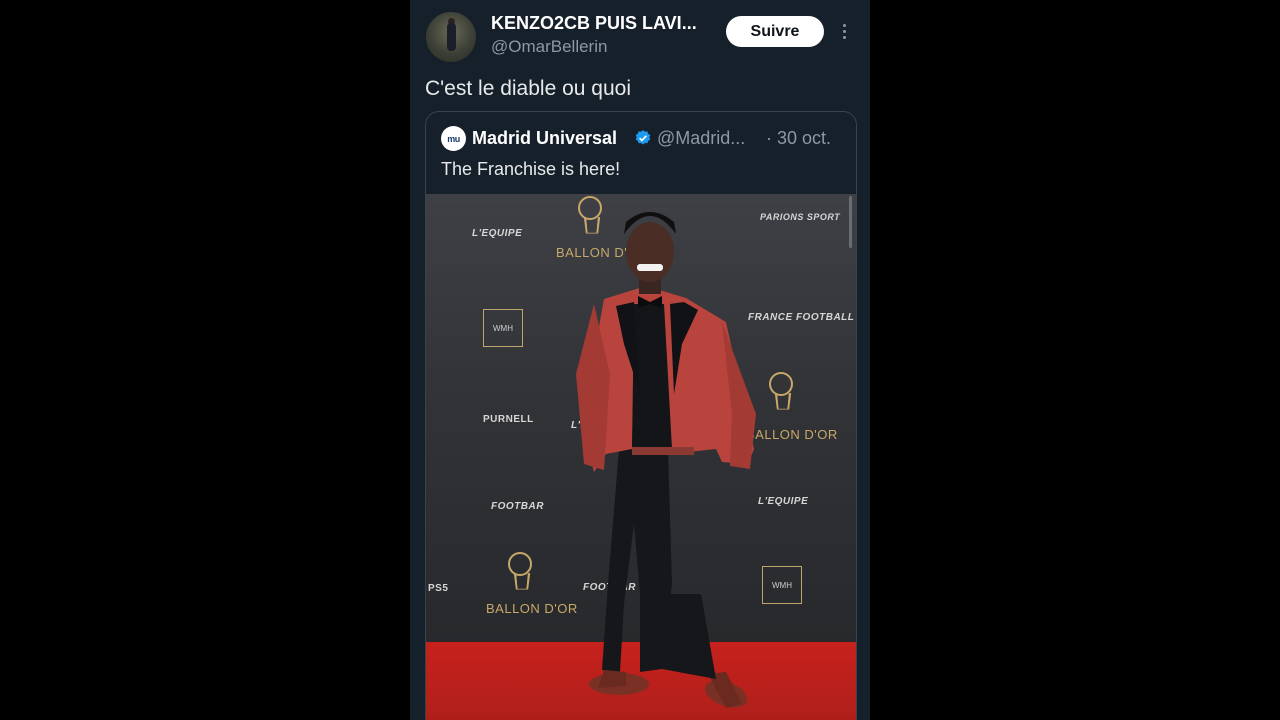 Image resolution: width=1280 pixels, height=720 pixels. I want to click on quoted-text: The Franchise is here!, so click(531, 169).